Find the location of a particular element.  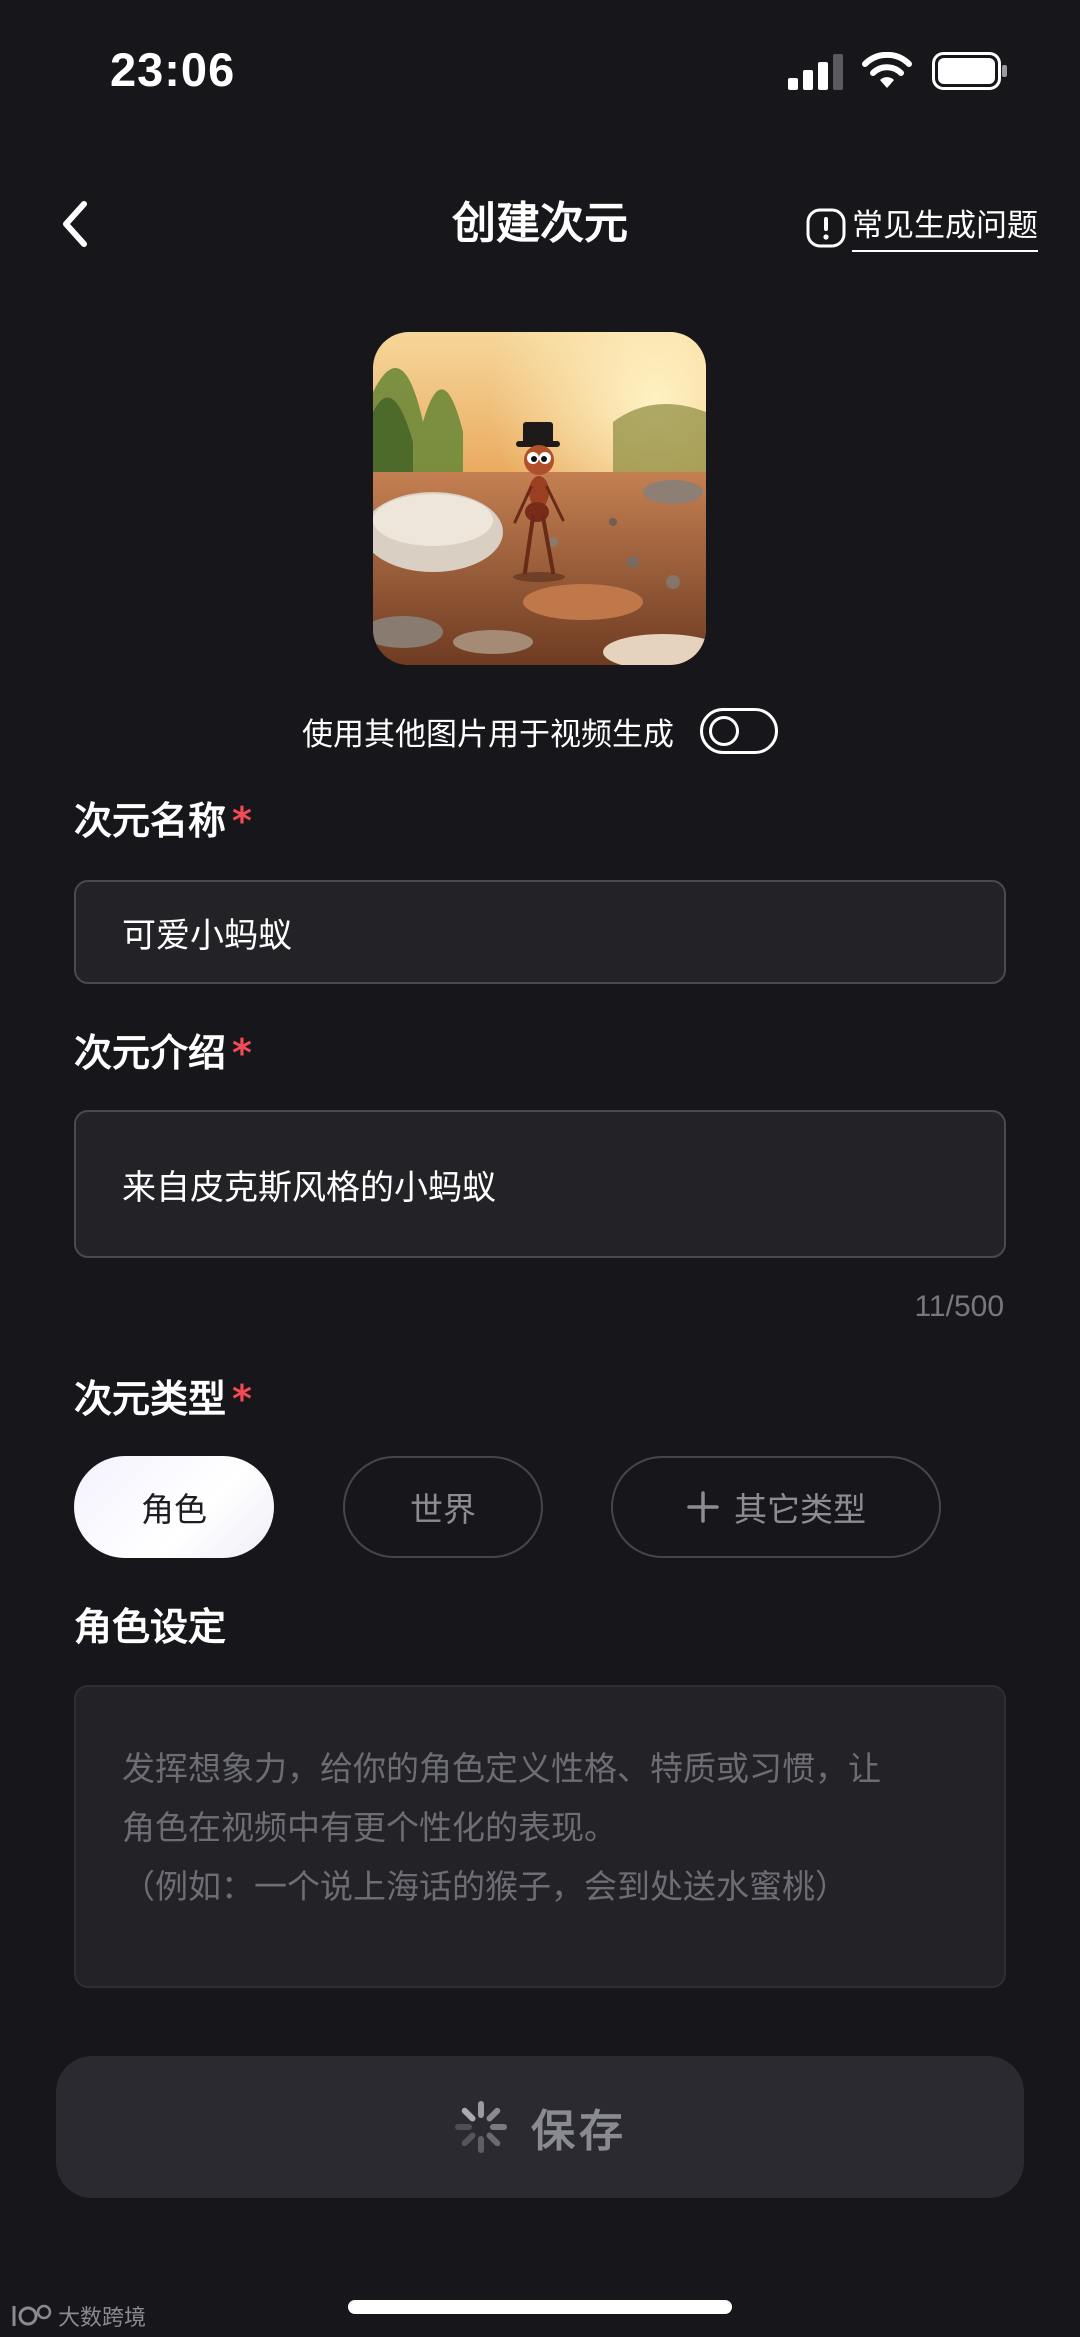

type-chip-other: 其它类型 is located at coordinates (776, 1507).